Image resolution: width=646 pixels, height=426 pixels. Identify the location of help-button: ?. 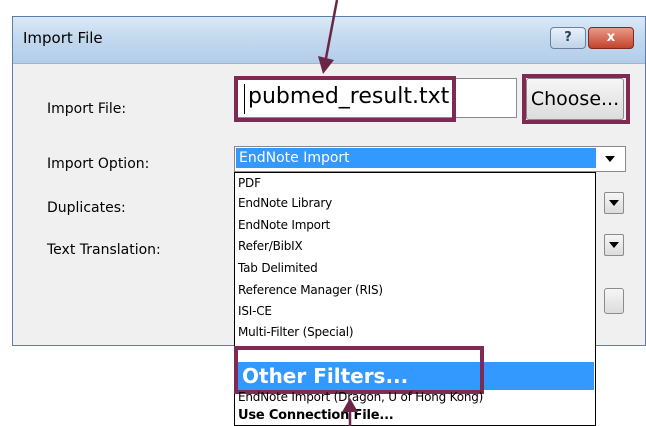
(568, 38).